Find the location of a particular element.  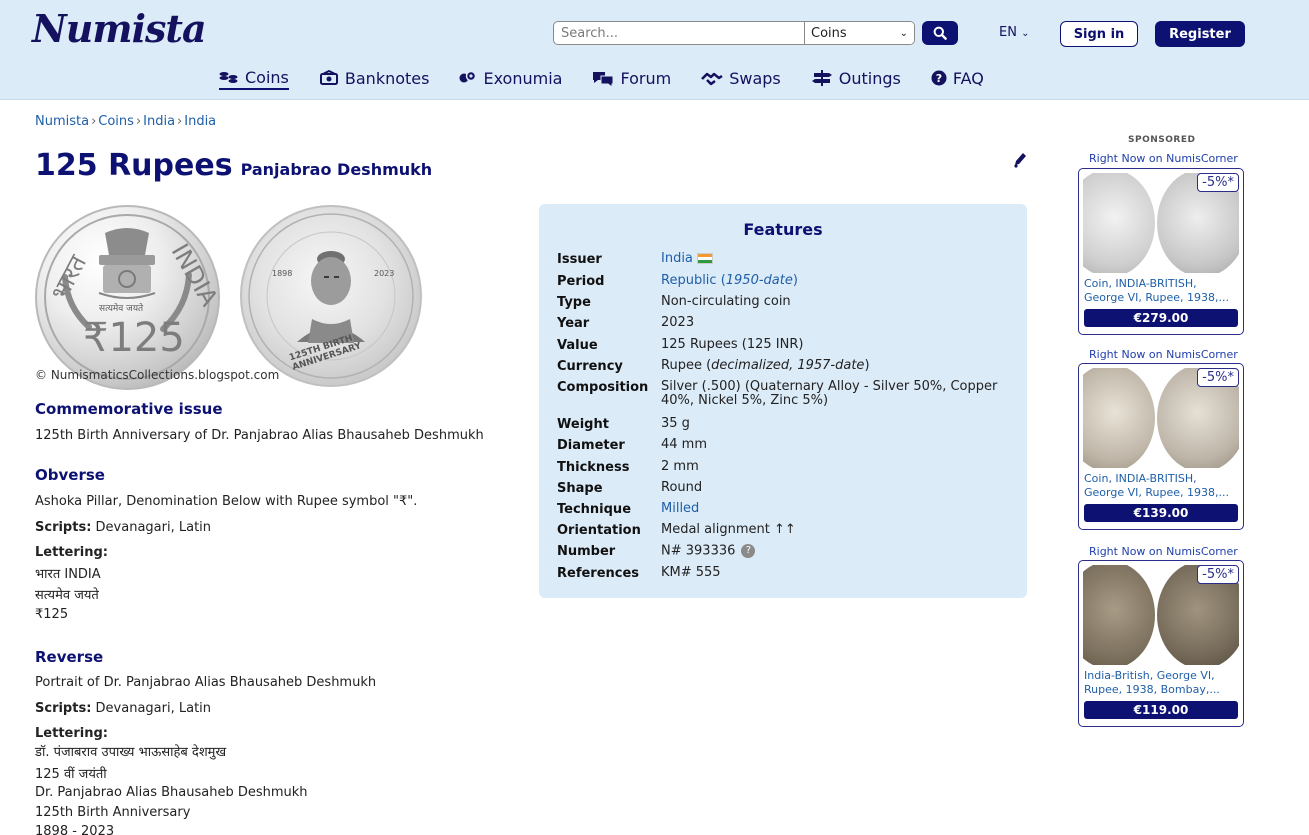

language-selector: EN ⌄ is located at coordinates (1014, 32).